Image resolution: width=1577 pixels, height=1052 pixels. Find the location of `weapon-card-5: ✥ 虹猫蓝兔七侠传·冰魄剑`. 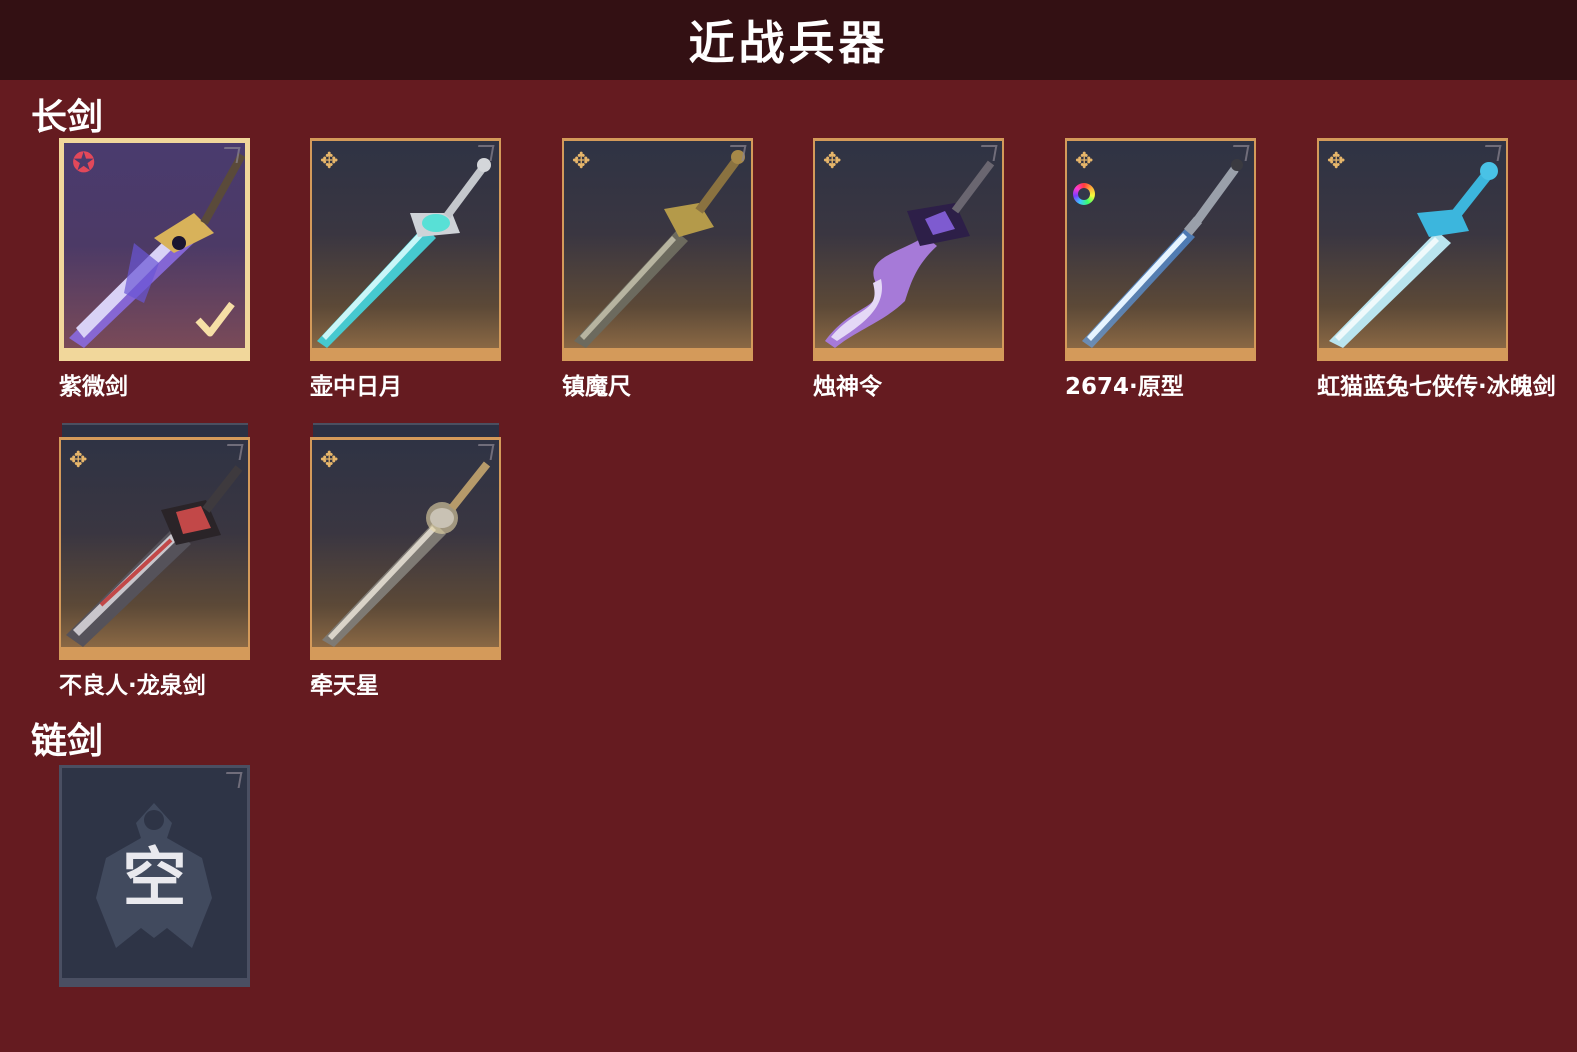

weapon-card-5: ✥ 虹猫蓝兔七侠传·冰魄剑 is located at coordinates (1436, 269).